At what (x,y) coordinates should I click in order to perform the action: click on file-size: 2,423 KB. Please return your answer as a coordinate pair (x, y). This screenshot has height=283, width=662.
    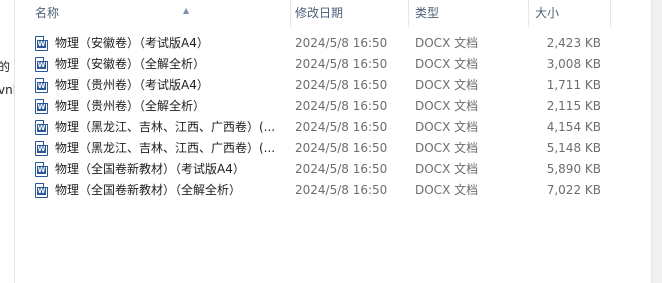
    Looking at the image, I should click on (573, 43).